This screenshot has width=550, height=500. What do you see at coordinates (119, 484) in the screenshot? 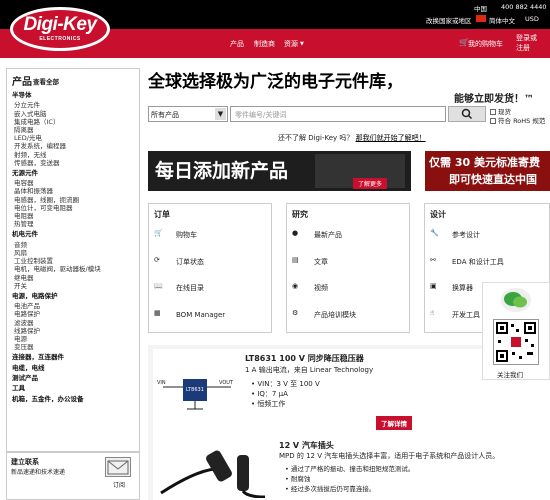
I see `subscribe-link: 订阅` at bounding box center [119, 484].